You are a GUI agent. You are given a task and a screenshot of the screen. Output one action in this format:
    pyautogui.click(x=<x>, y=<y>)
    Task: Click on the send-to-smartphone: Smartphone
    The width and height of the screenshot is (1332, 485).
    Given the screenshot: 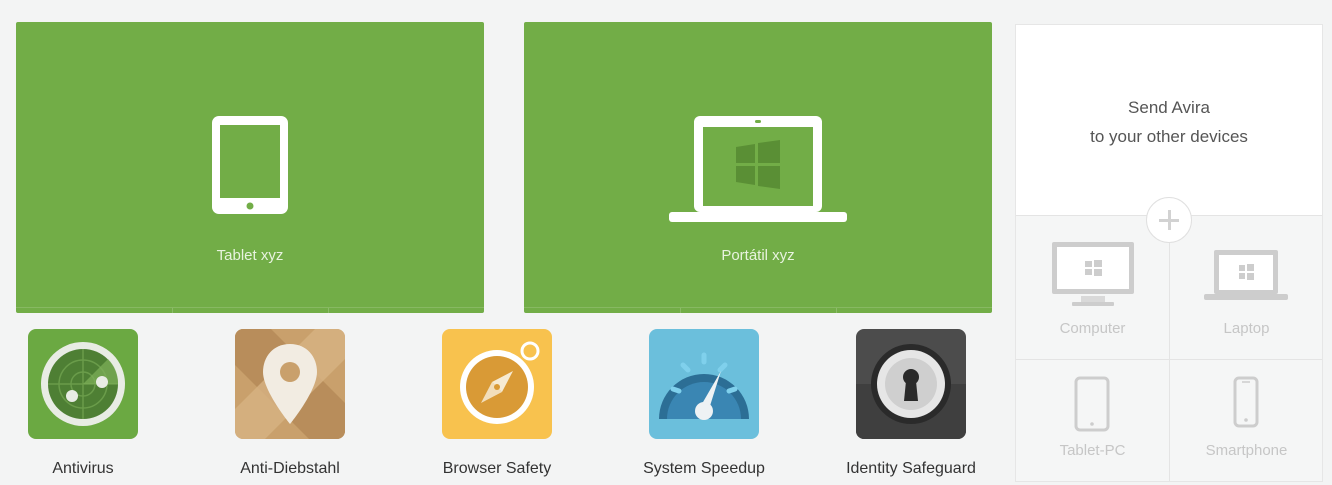 What is the action you would take?
    pyautogui.click(x=1246, y=422)
    